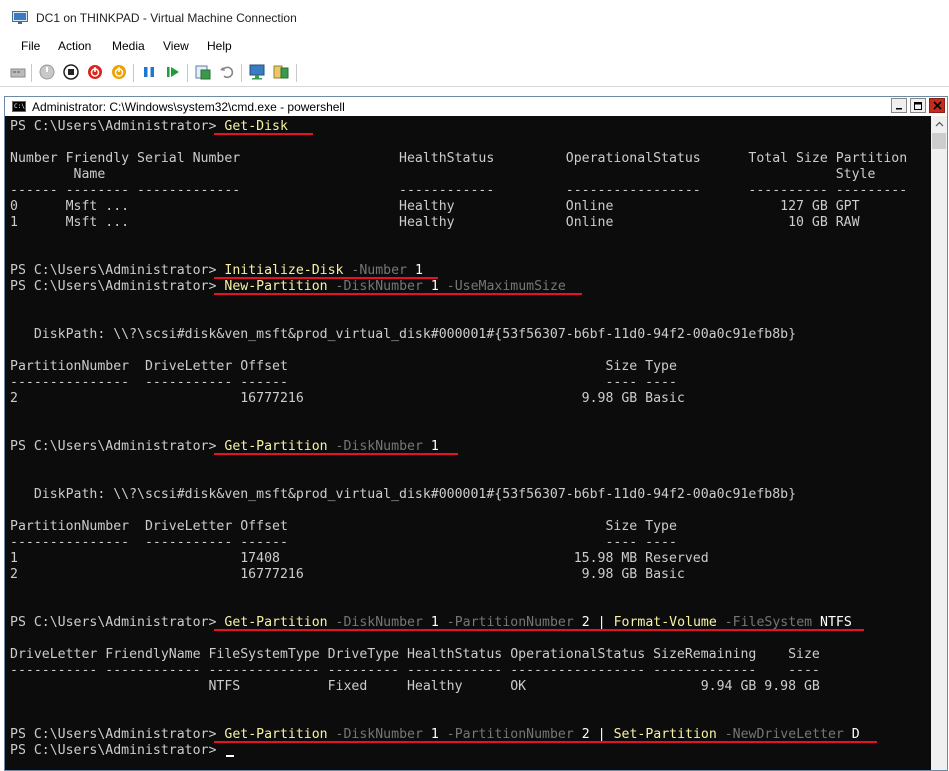 The image size is (949, 771). Describe the element at coordinates (784, 734) in the screenshot. I see `parameter: -NewDriveLetter` at that location.